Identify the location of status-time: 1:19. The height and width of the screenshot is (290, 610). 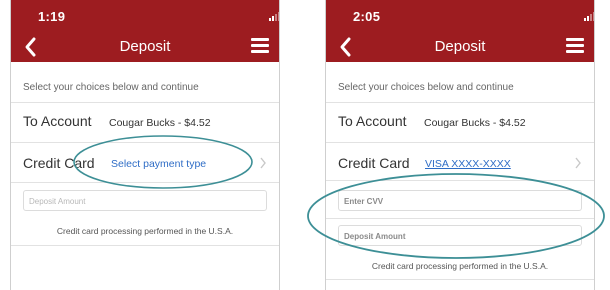
(52, 16).